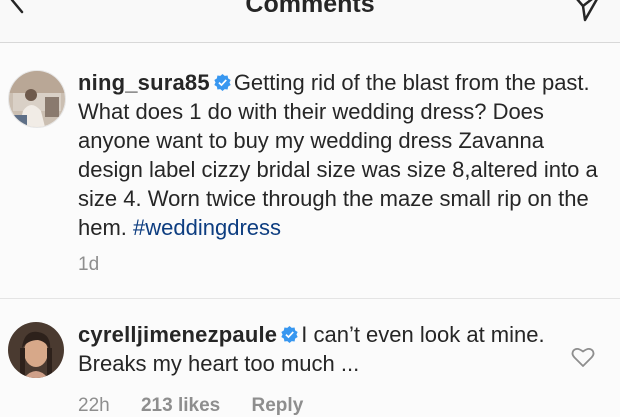 The width and height of the screenshot is (620, 417). I want to click on divider, so click(310, 298).